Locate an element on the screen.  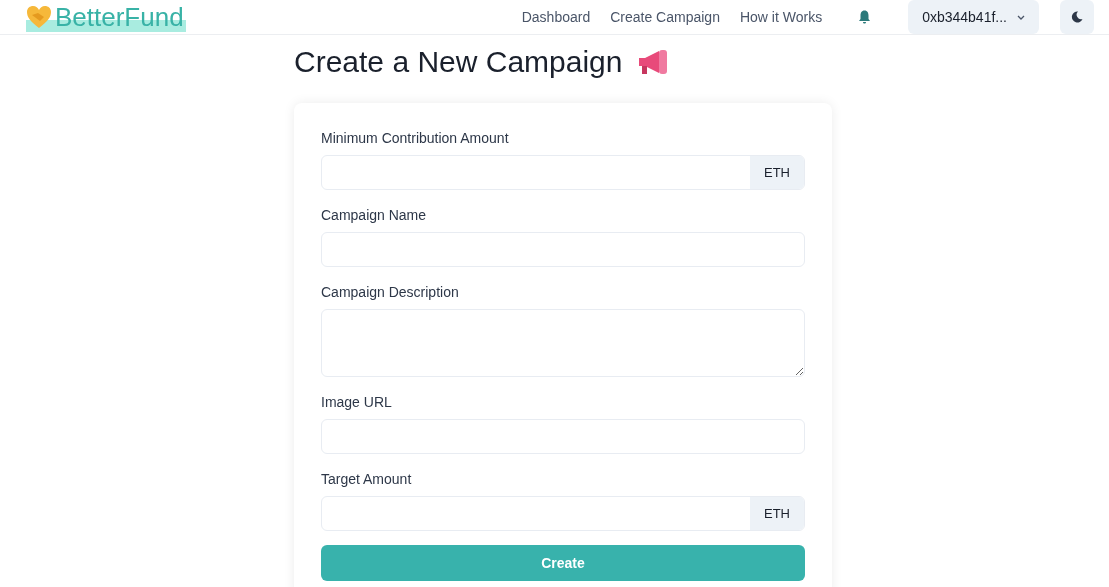
field-label: Target Amount is located at coordinates (367, 479).